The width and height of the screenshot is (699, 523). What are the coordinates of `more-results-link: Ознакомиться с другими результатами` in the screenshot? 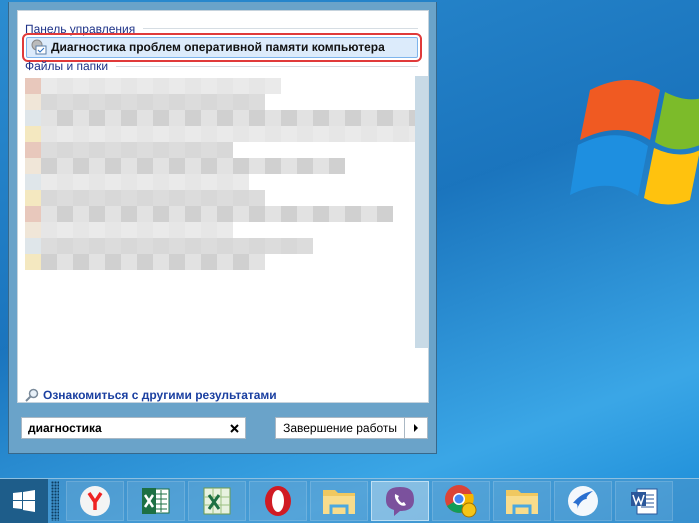 It's located at (160, 395).